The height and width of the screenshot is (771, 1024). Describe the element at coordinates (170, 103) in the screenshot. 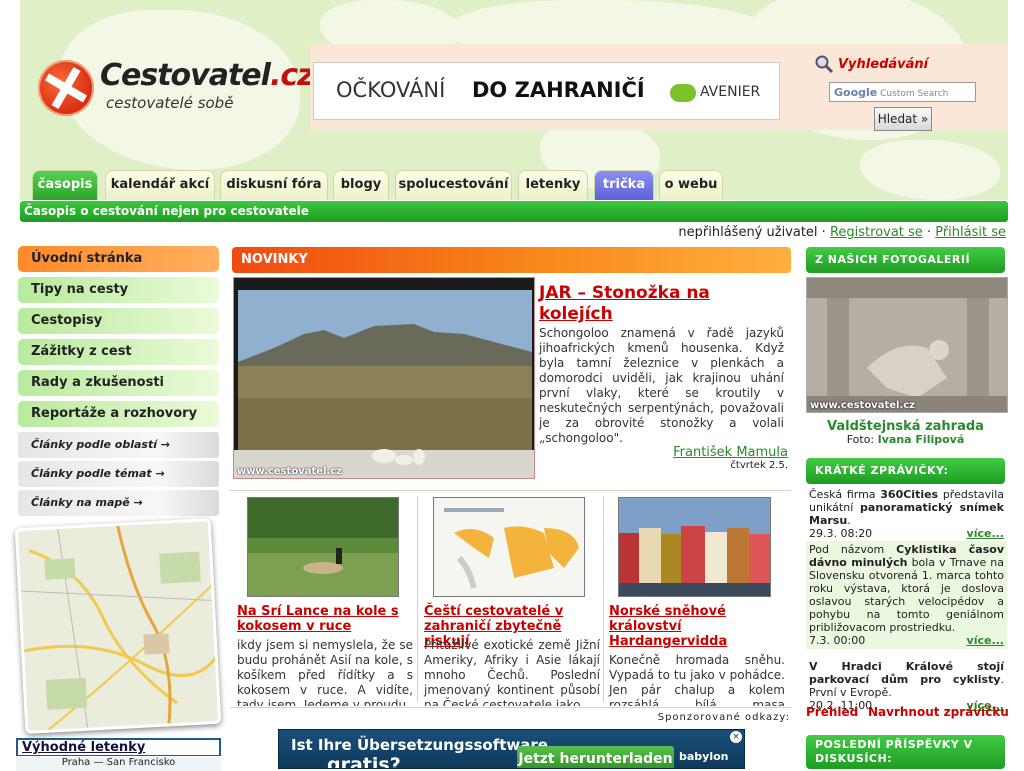

I see `site-tagline: cestovatelé sobě` at that location.